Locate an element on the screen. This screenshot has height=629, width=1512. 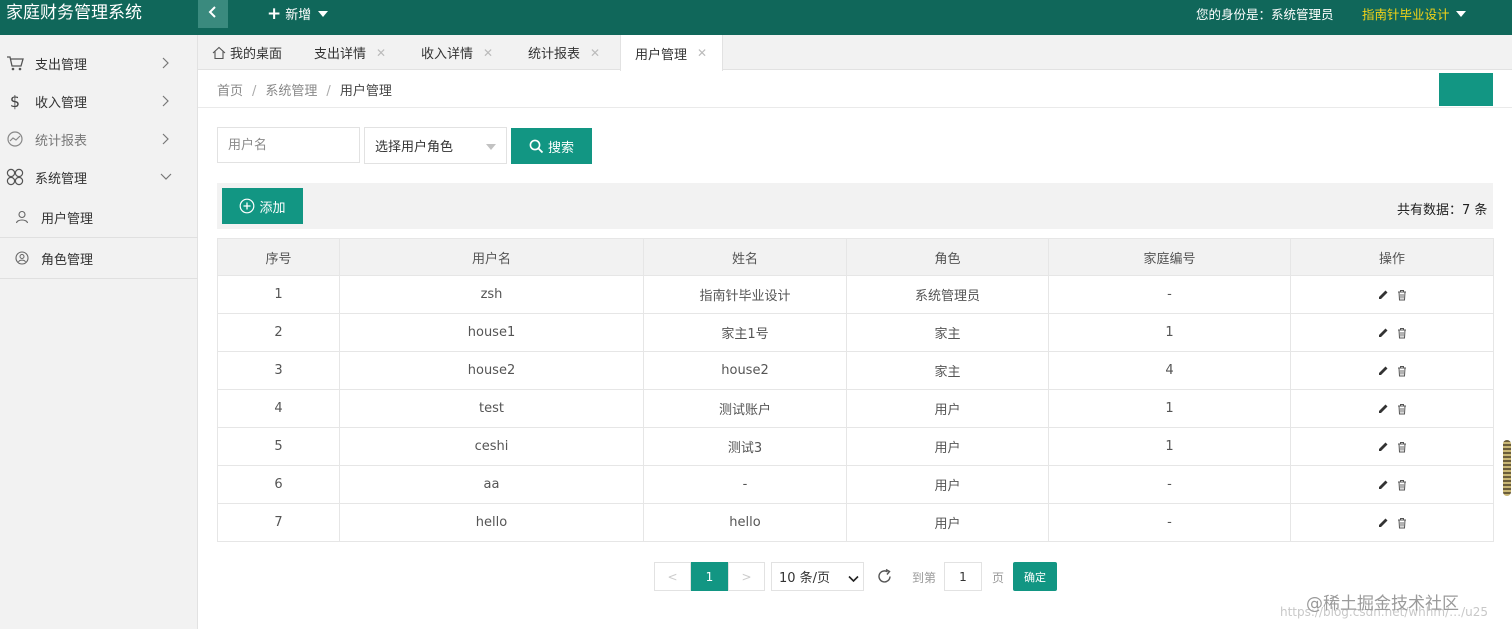
sidebar-subitem-roles: 角色管理 is located at coordinates (99, 258).